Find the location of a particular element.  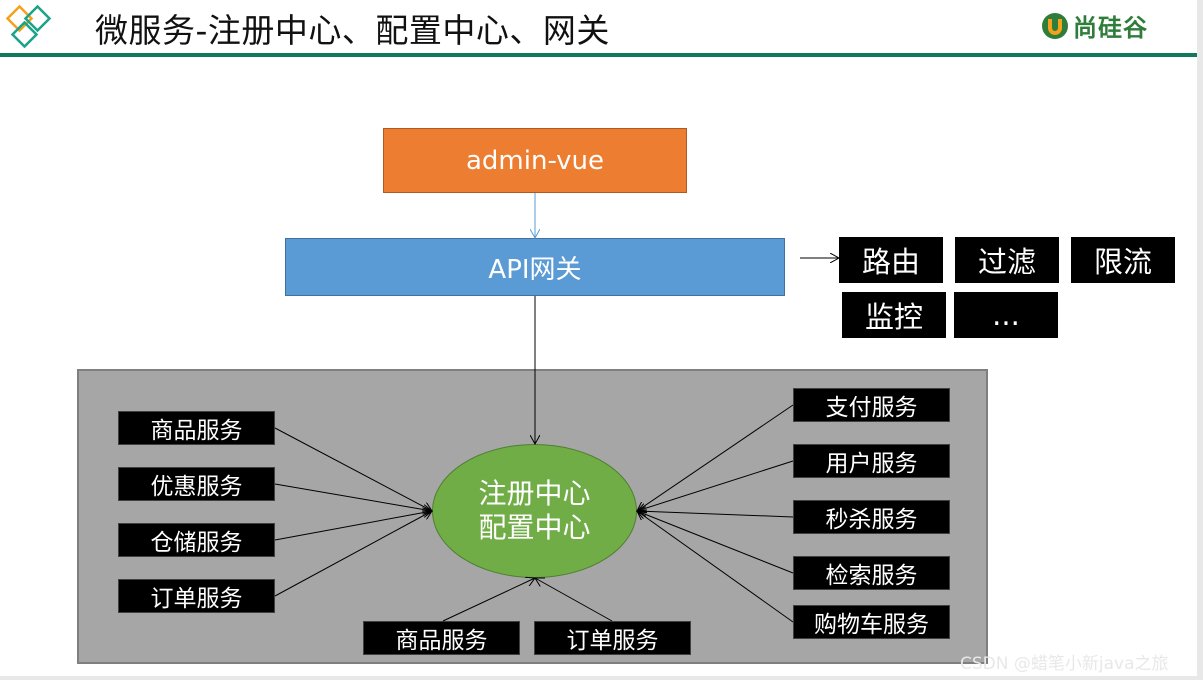

header-logo-icon is located at coordinates (34, 29).